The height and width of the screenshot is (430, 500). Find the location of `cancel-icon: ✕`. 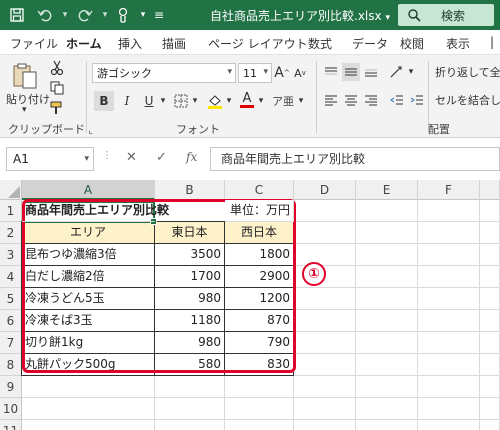

cancel-icon: ✕ is located at coordinates (131, 157).